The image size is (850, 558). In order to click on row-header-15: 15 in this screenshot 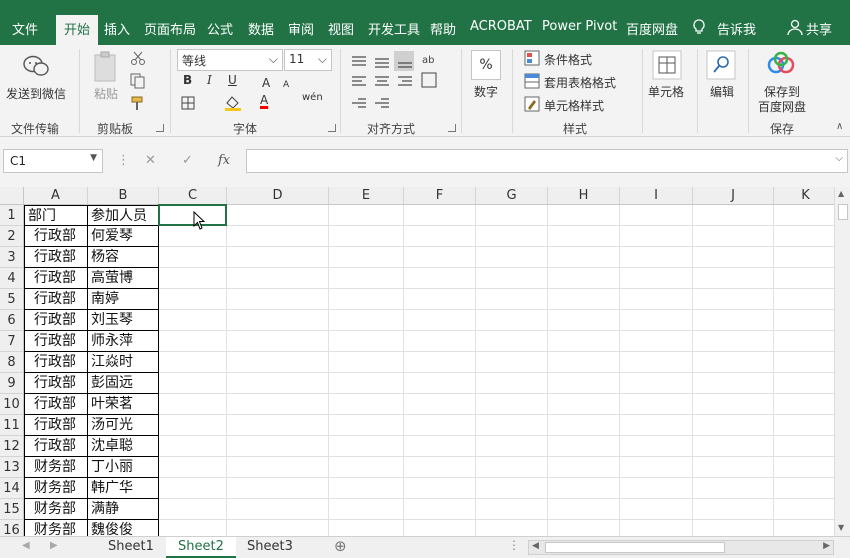, I will do `click(12, 509)`.